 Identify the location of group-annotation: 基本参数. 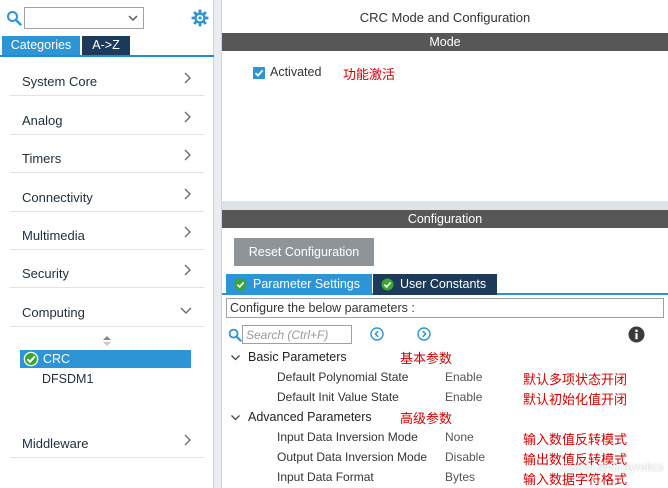
(426, 358).